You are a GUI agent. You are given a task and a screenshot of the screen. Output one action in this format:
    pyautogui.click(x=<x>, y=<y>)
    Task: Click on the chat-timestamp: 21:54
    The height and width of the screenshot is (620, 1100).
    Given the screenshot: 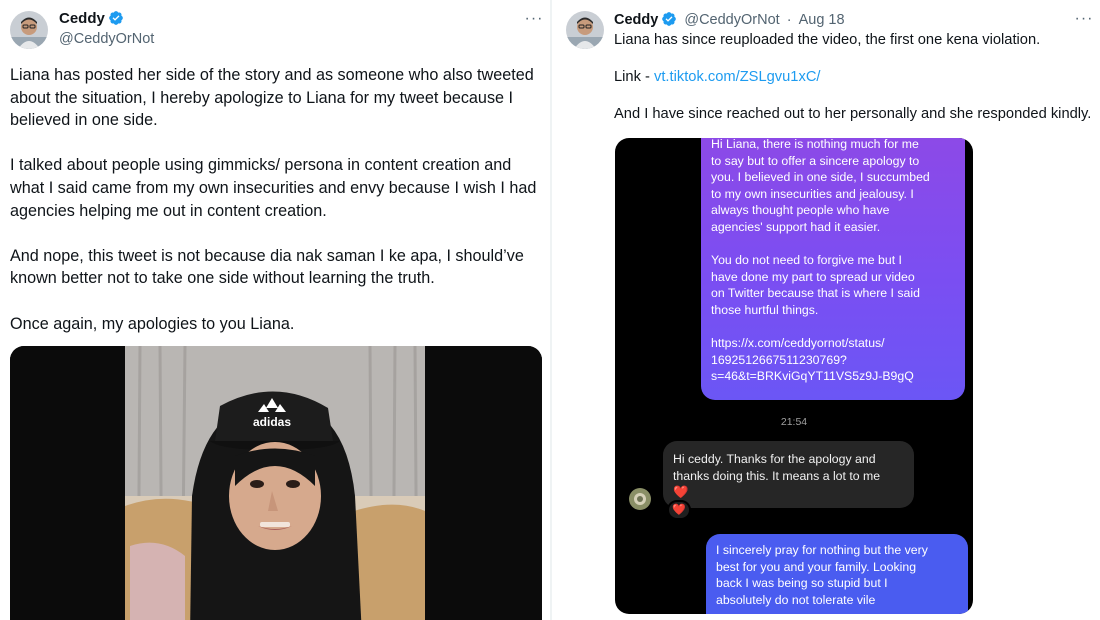 What is the action you would take?
    pyautogui.click(x=794, y=422)
    